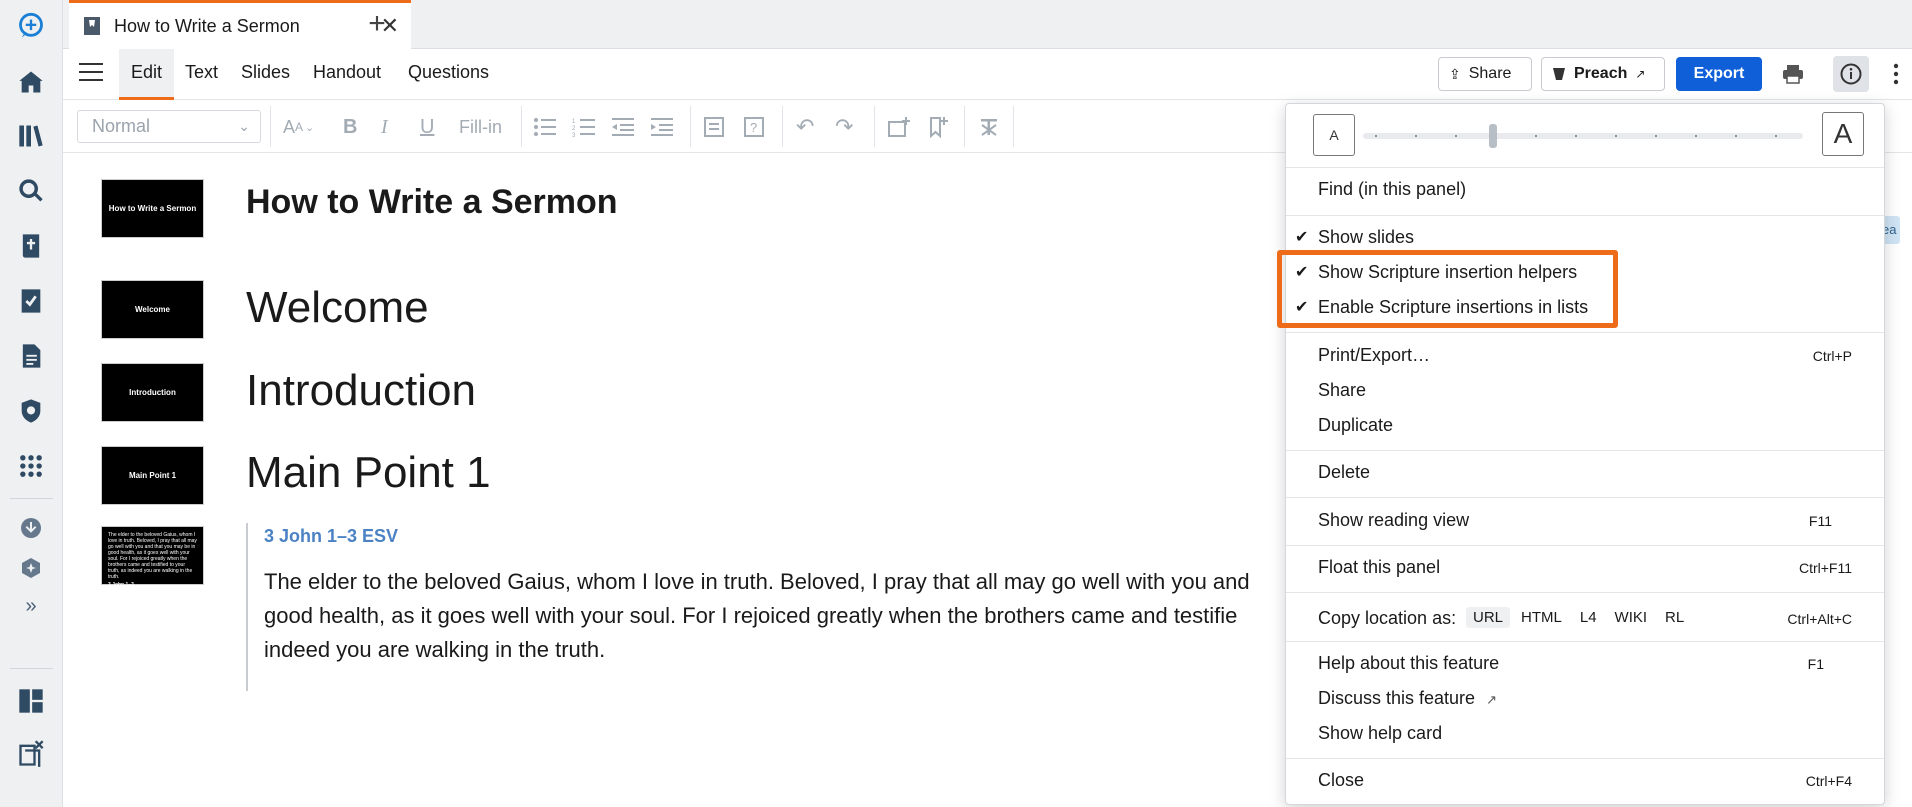 This screenshot has height=807, width=1912. Describe the element at coordinates (207, 25) in the screenshot. I see `tab-title: How to Write a Sermon` at that location.